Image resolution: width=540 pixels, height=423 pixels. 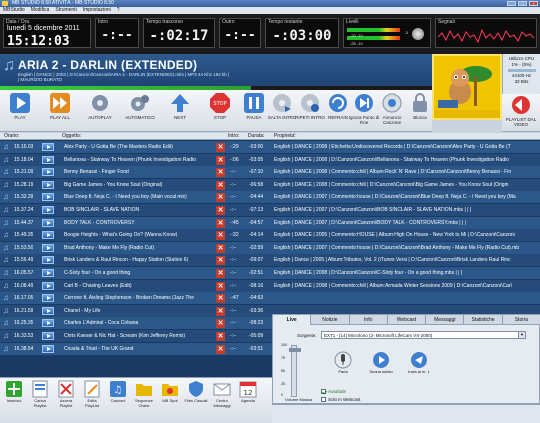 I want to click on play-button: PLAY, so click(x=20, y=111).